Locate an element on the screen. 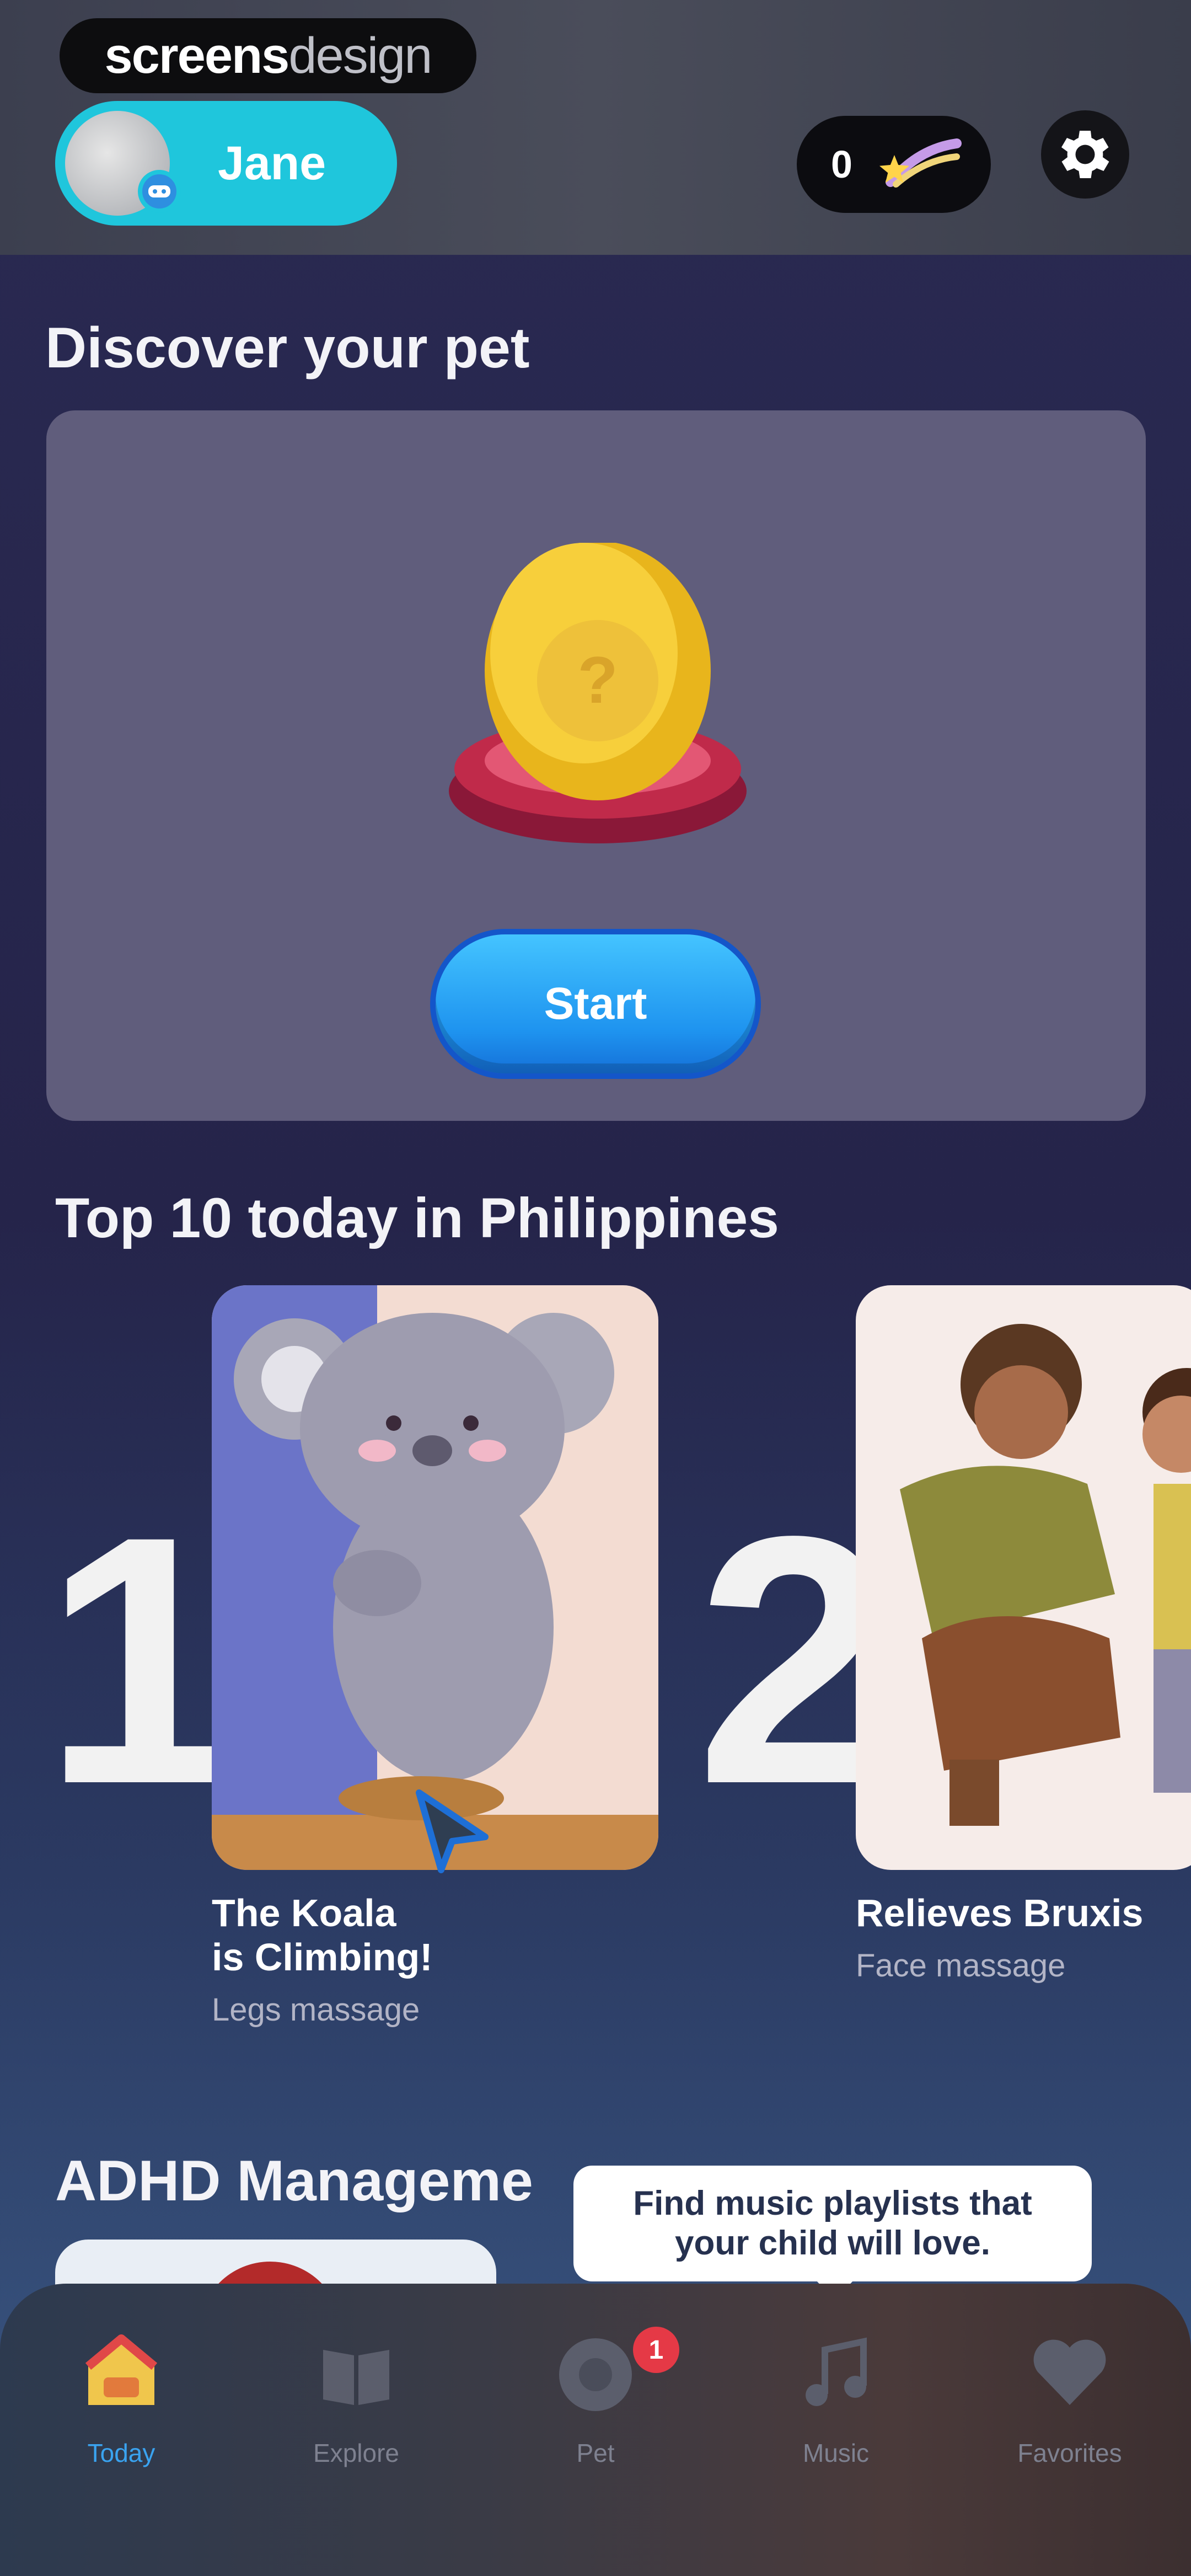 Image resolution: width=1191 pixels, height=2576 pixels. egg-question-mark: ? is located at coordinates (597, 680).